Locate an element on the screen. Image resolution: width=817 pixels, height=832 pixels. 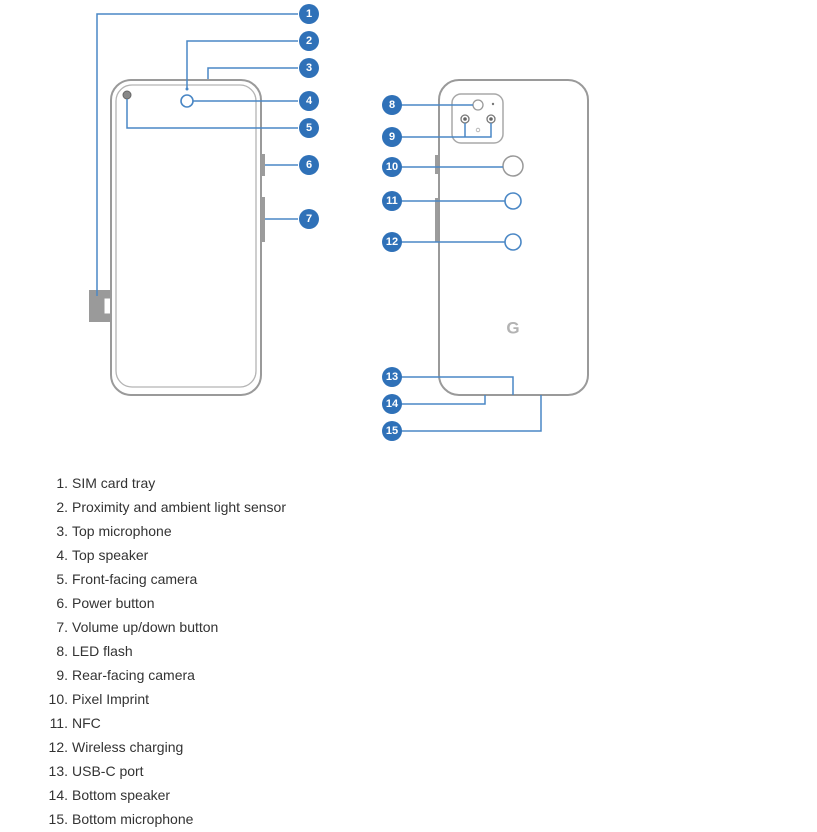
svg-text: 7 is located at coordinates (309, 219).